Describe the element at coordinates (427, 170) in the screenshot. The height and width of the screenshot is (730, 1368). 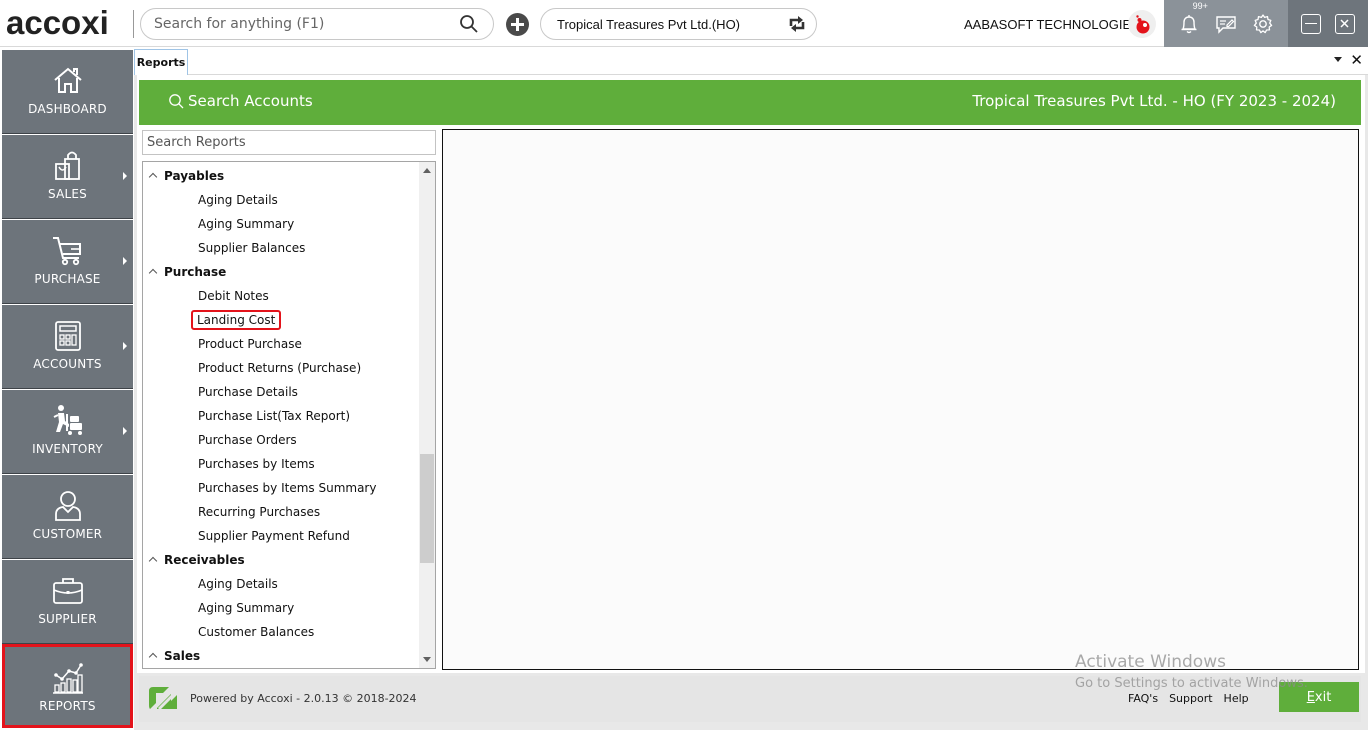
I see `scroll-up-icon` at that location.